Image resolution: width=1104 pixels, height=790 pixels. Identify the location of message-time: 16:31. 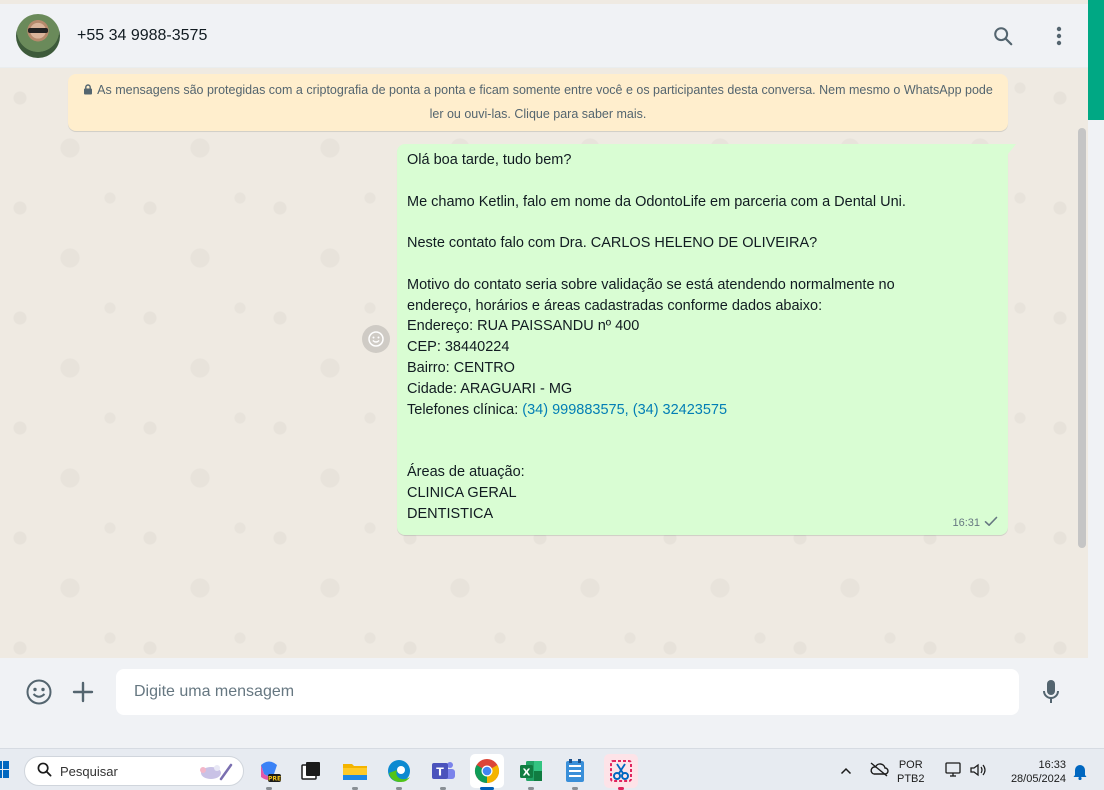
(966, 523).